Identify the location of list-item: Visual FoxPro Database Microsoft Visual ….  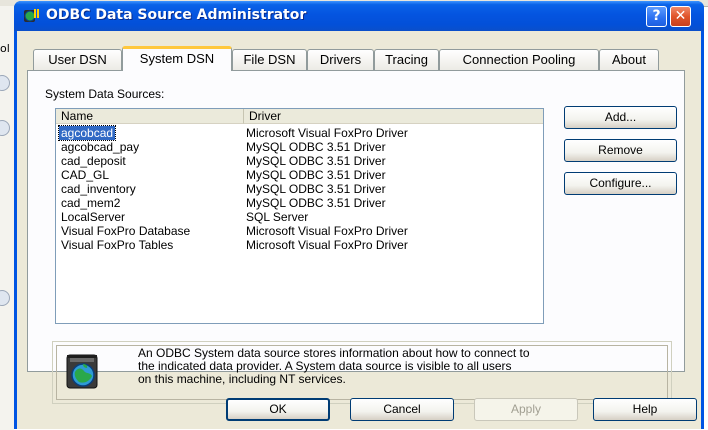
(299, 231).